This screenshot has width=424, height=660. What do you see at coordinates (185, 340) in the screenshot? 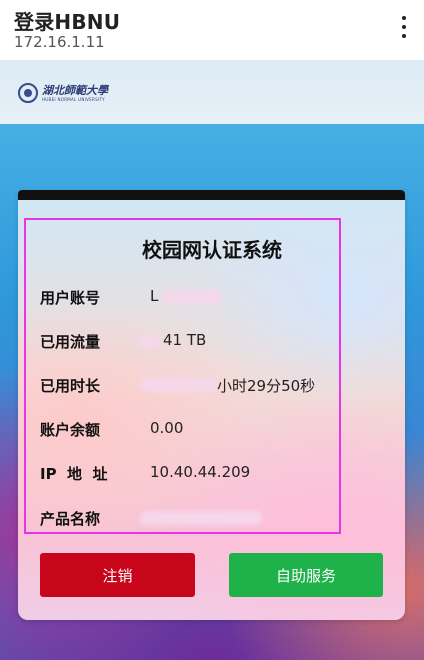
I see `value-traffic: 41 TB` at bounding box center [185, 340].